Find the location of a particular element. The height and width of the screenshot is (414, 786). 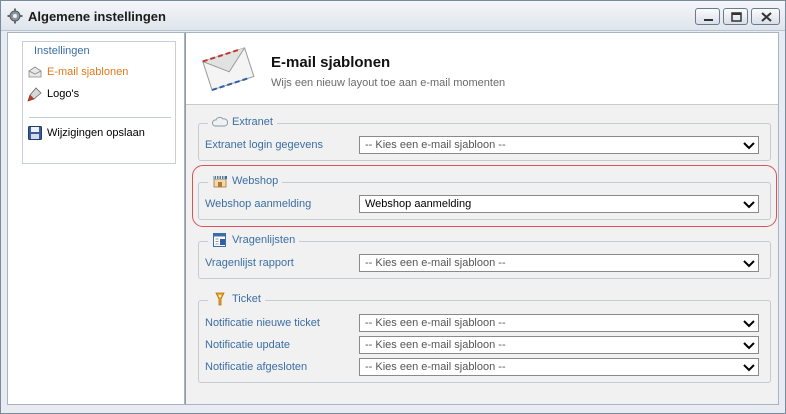

field-label: Notificatie nieuwe ticket is located at coordinates (262, 323).